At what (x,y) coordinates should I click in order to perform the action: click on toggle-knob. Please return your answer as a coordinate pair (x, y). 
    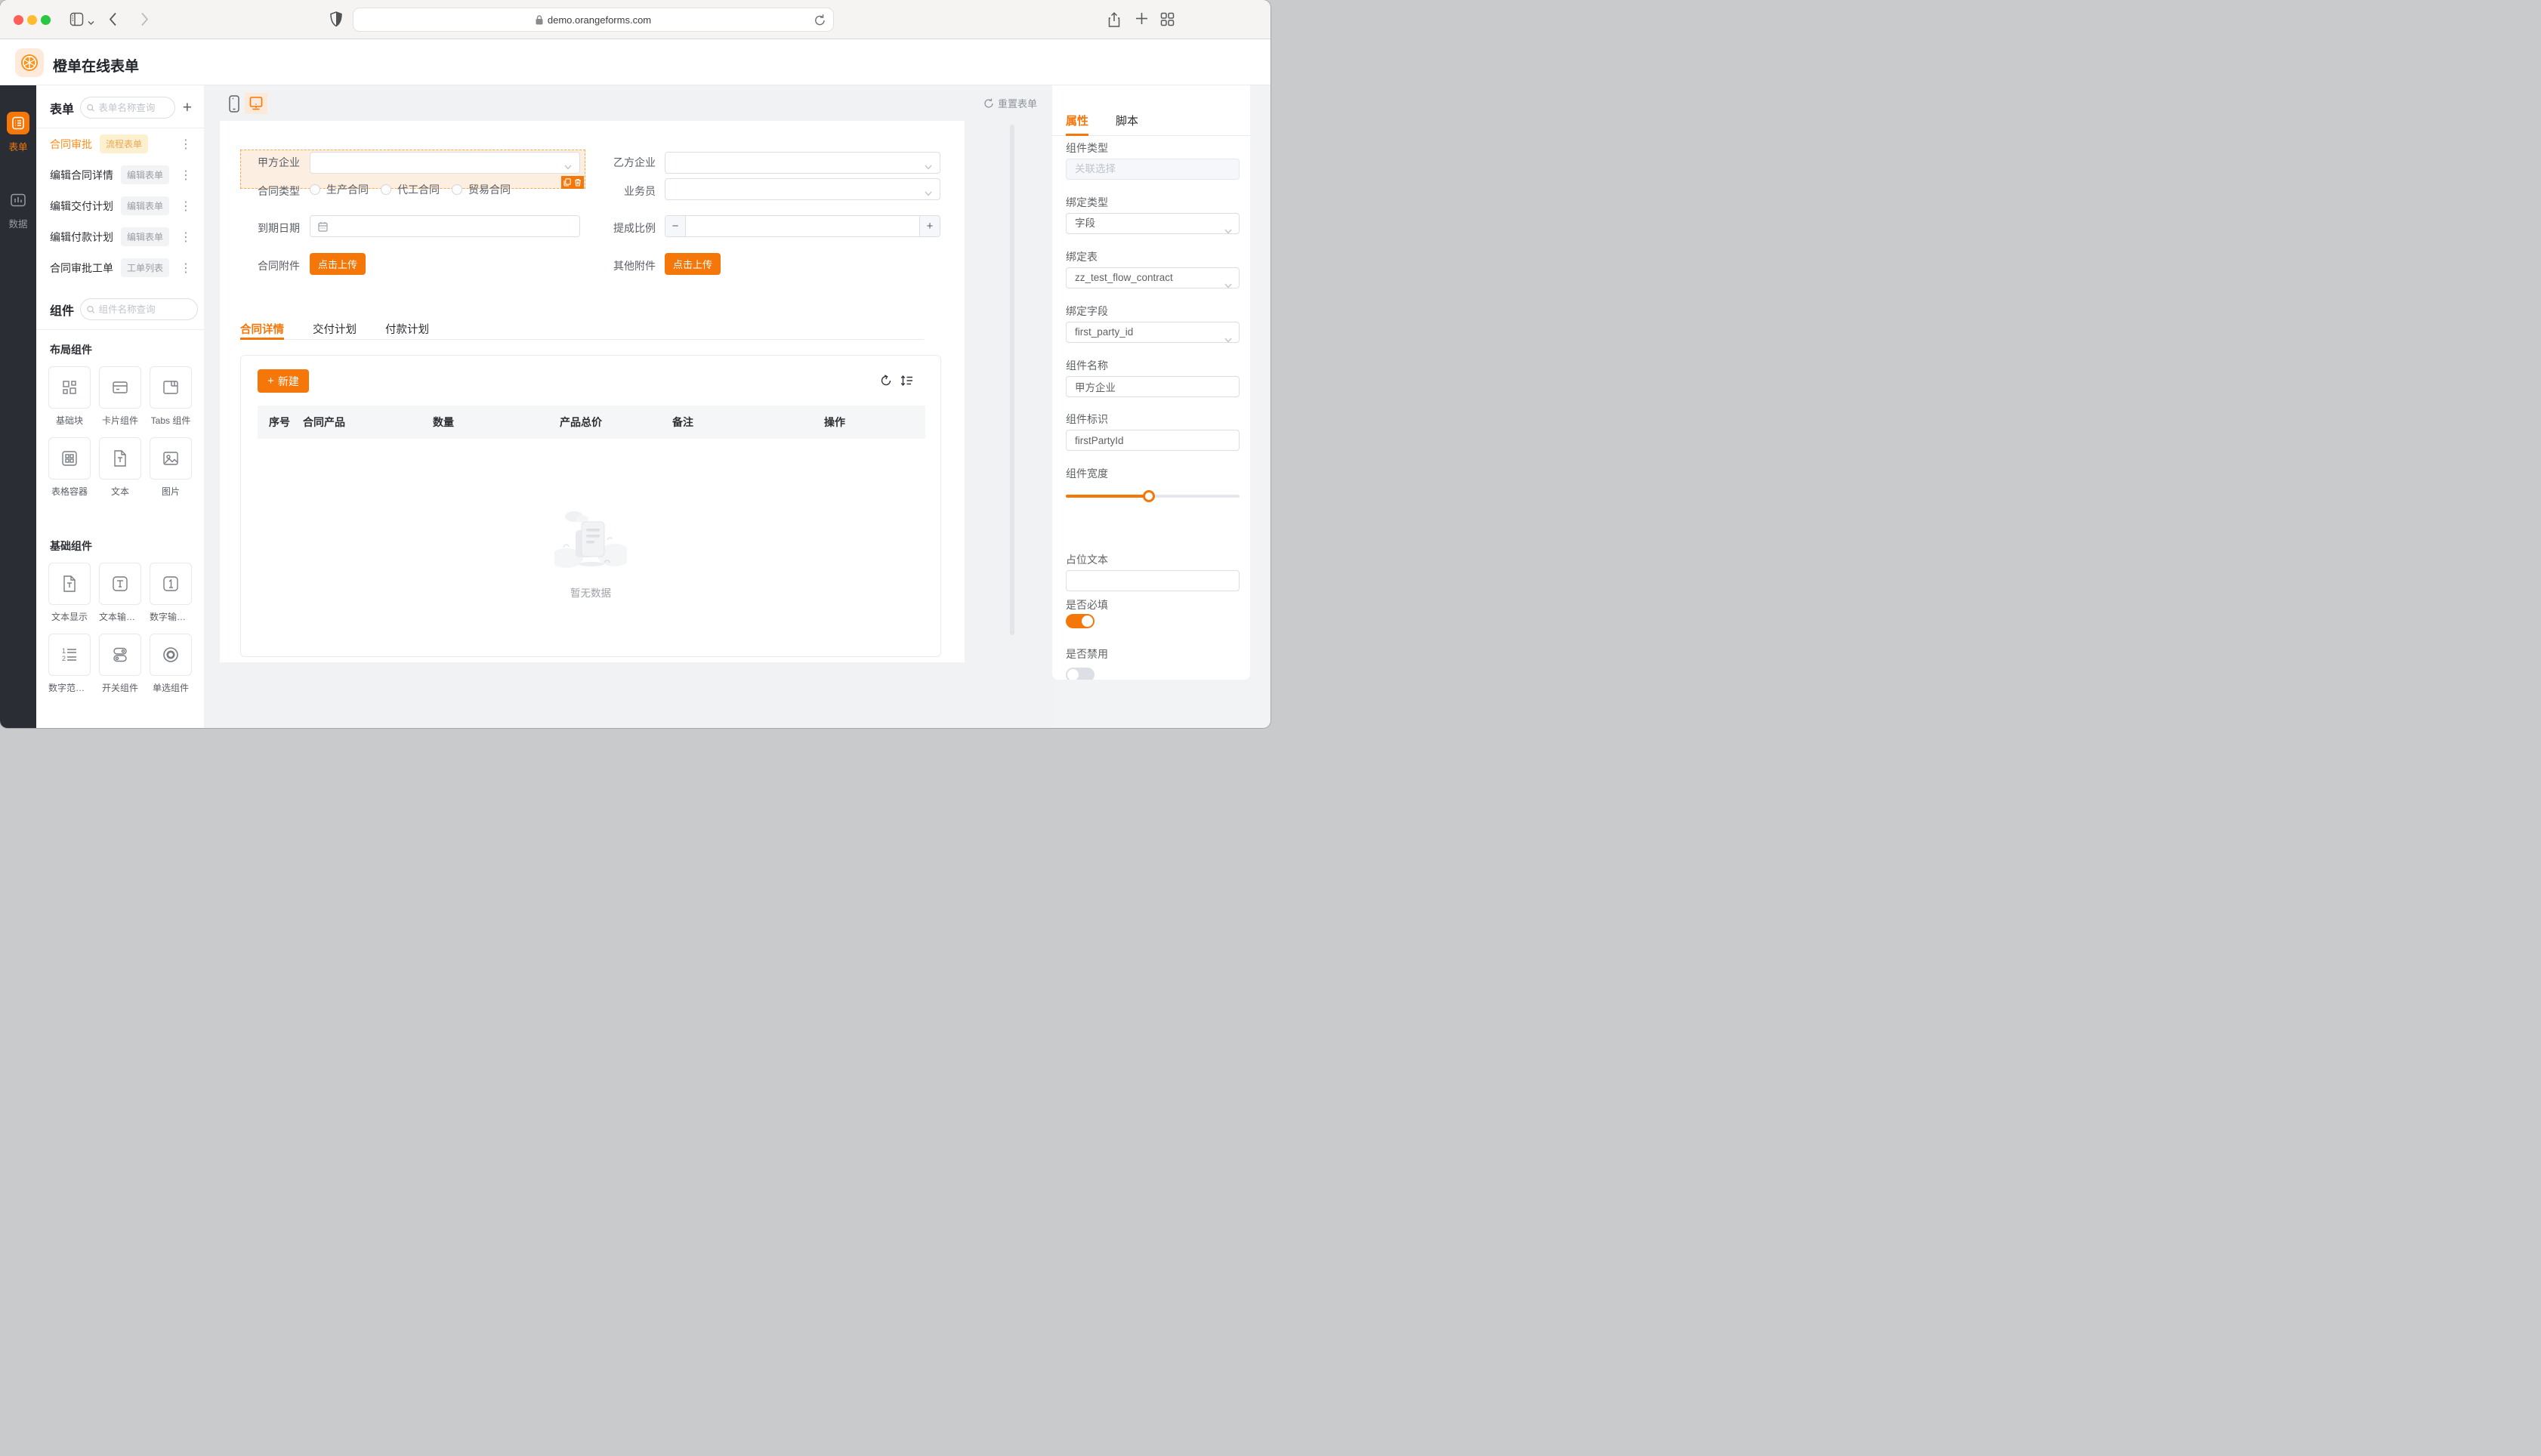
    Looking at the image, I should click on (1073, 674).